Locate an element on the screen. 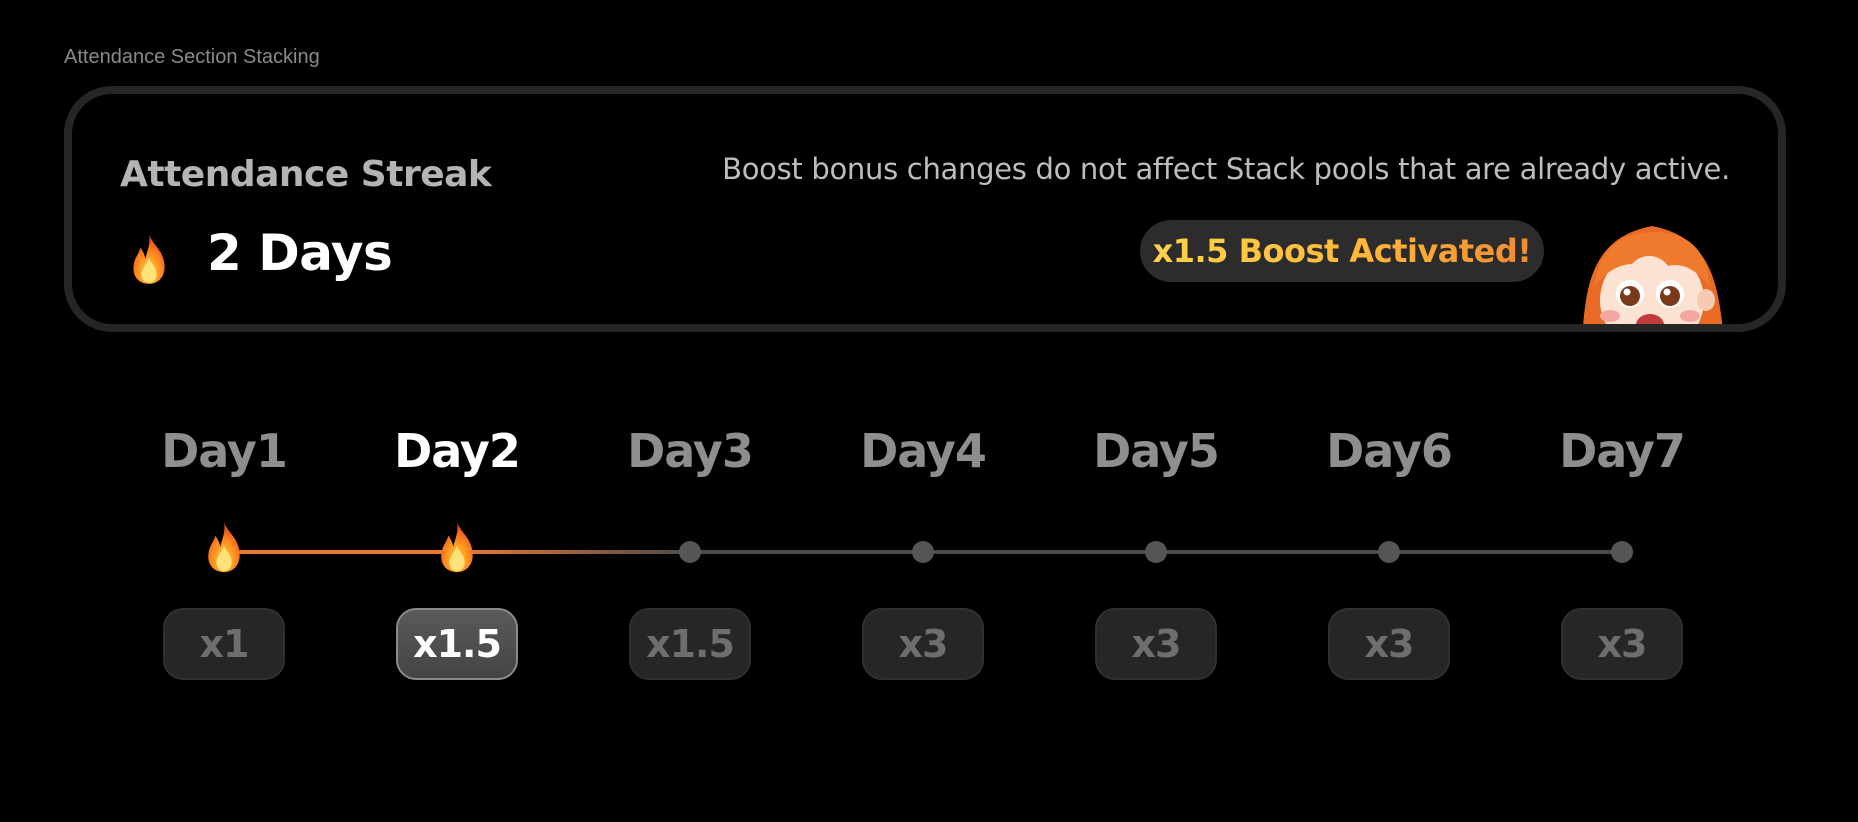  day-label-current: Day2 is located at coordinates (457, 451).